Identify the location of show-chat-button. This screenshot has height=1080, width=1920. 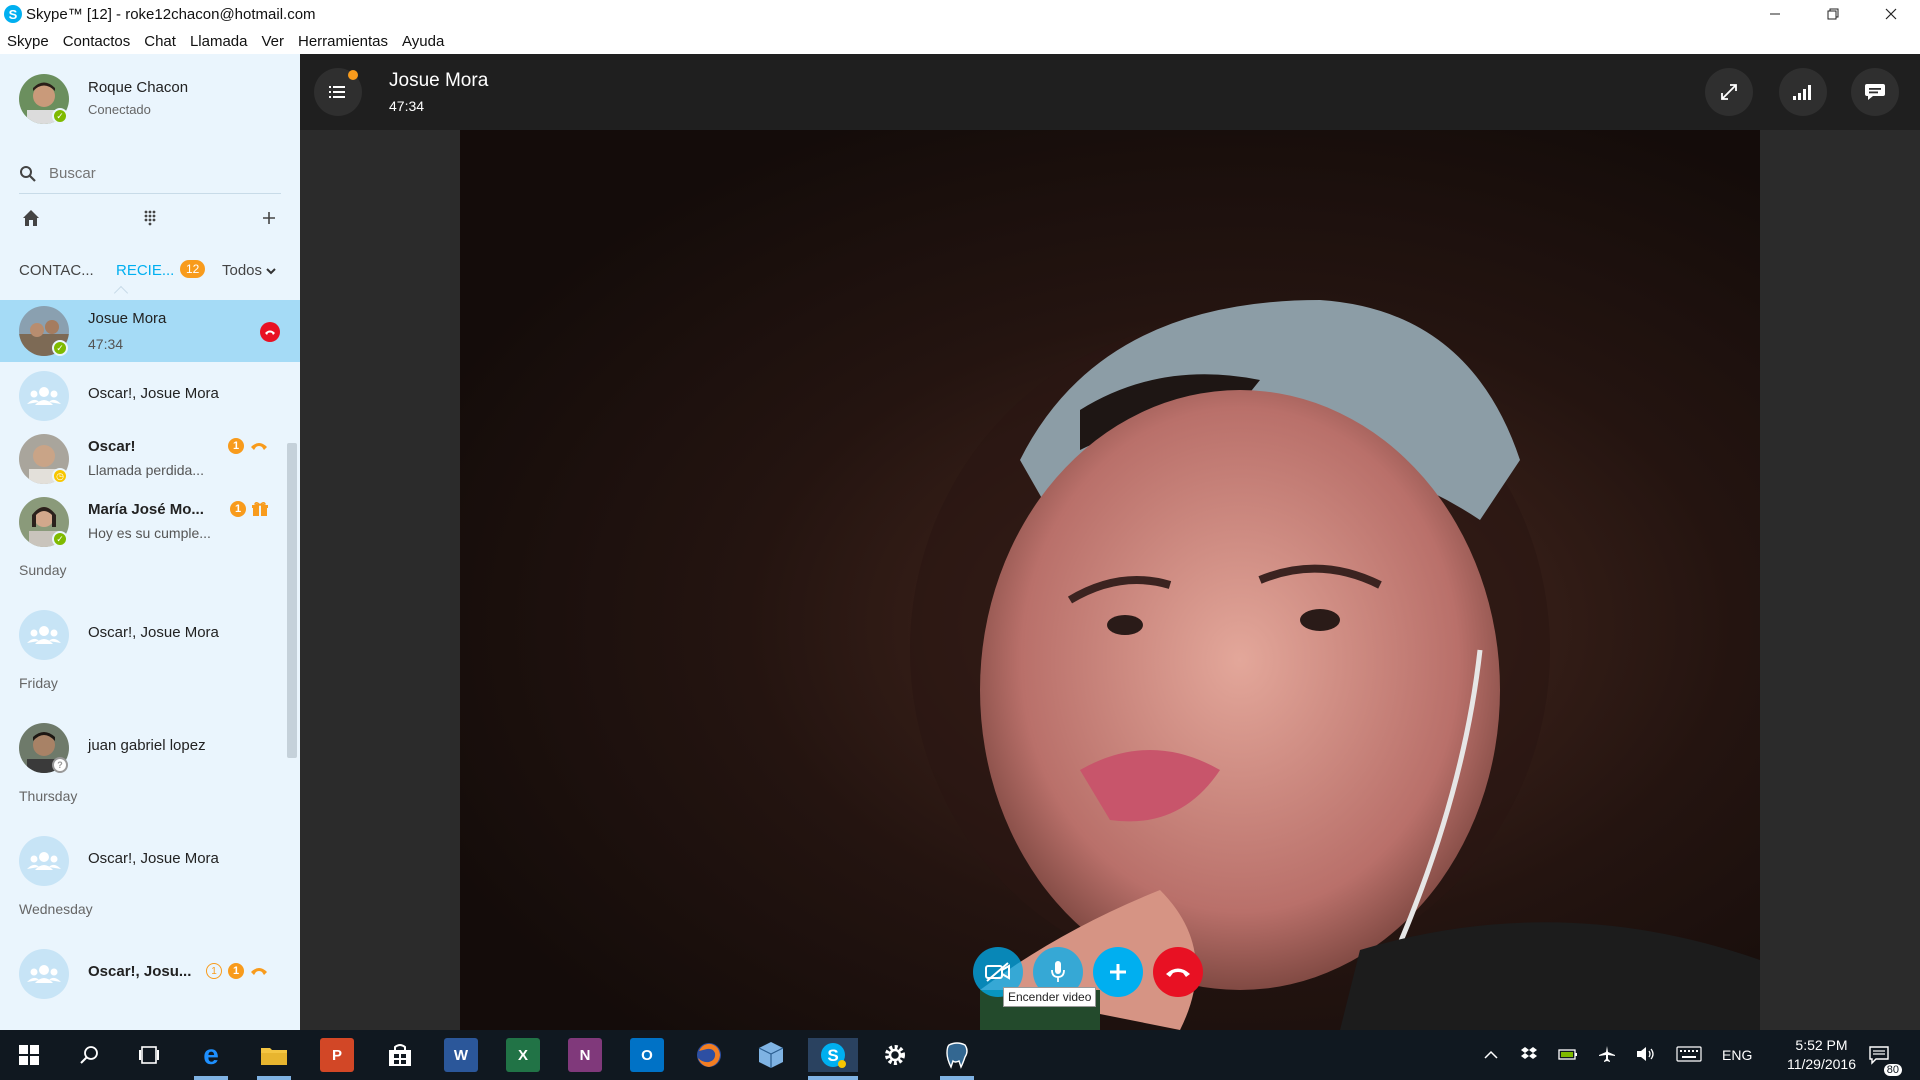
(1875, 92).